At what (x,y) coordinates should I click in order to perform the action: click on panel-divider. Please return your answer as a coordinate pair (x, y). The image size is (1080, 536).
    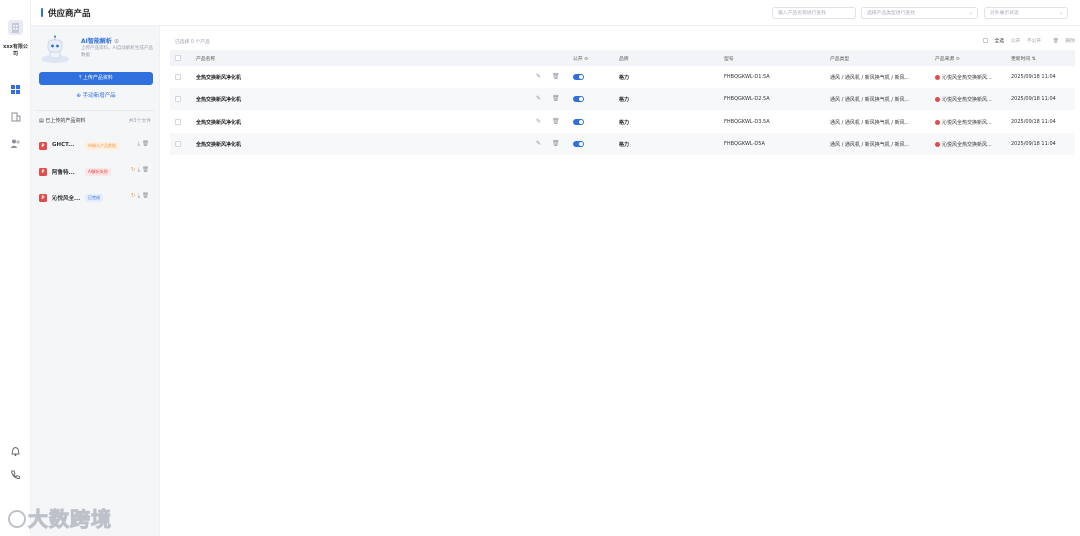
    Looking at the image, I should click on (95, 110).